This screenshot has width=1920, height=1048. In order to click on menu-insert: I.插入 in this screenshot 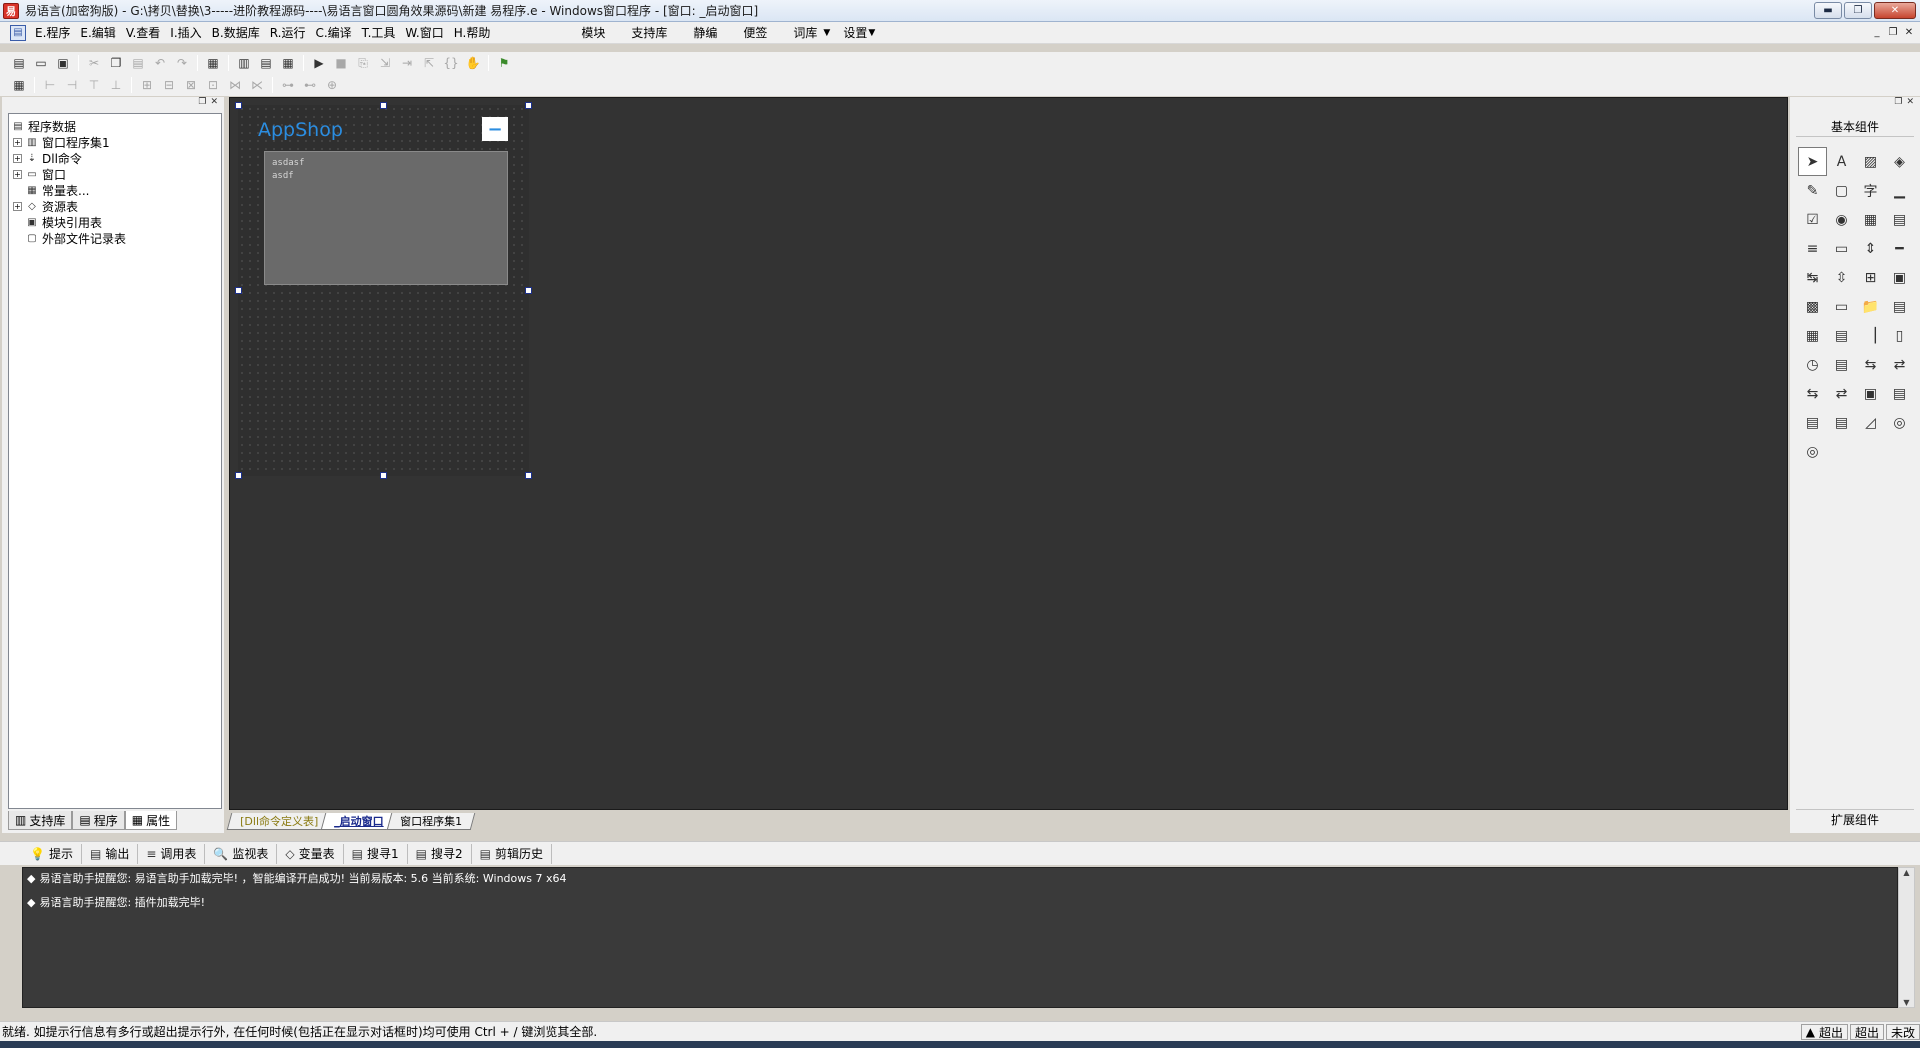, I will do `click(185, 33)`.